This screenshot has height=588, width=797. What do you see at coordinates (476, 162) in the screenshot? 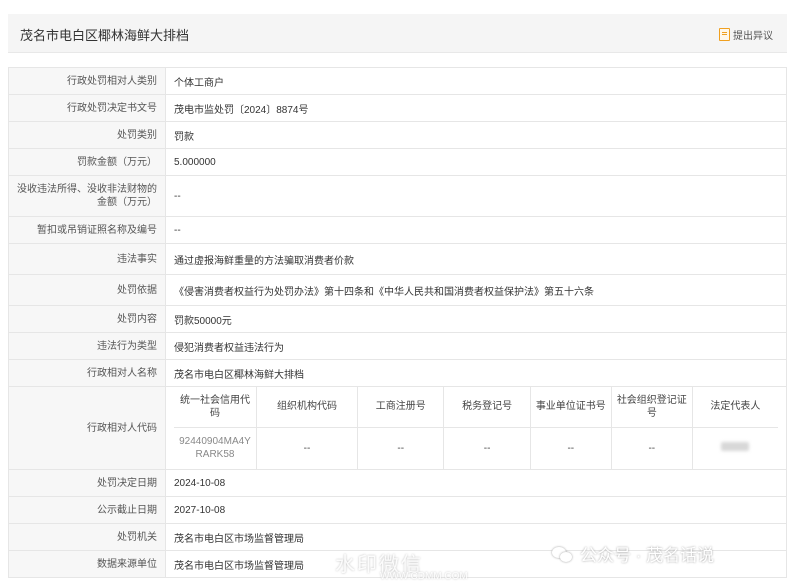
I see `row-value: 5.000000` at bounding box center [476, 162].